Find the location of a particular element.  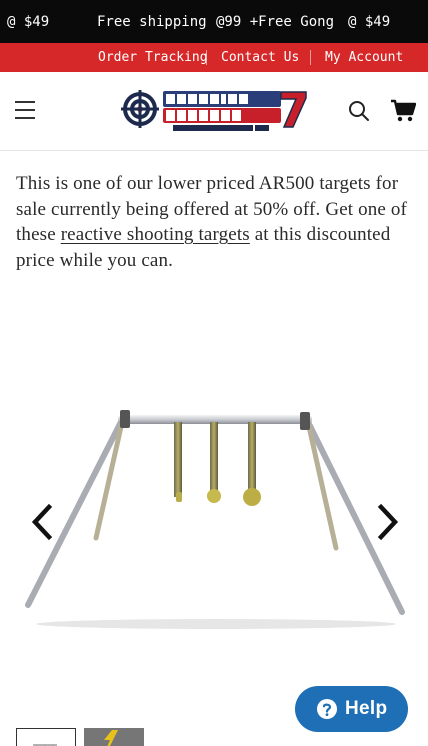

help-label: Help is located at coordinates (366, 708).